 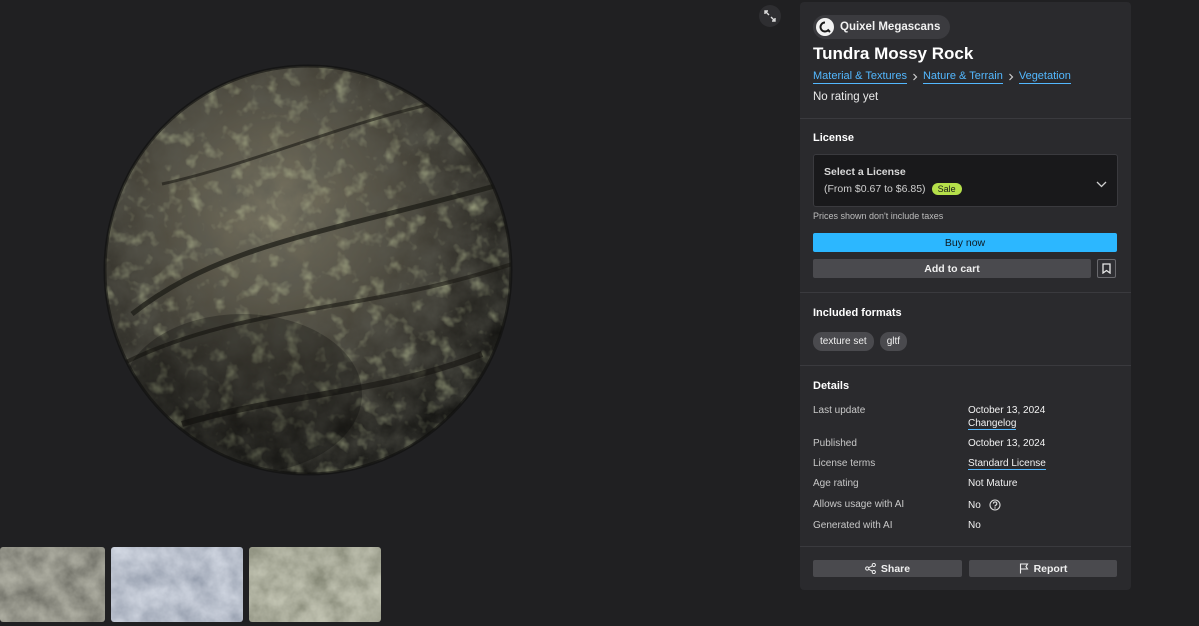 I want to click on details-heading: Details, so click(x=831, y=386).